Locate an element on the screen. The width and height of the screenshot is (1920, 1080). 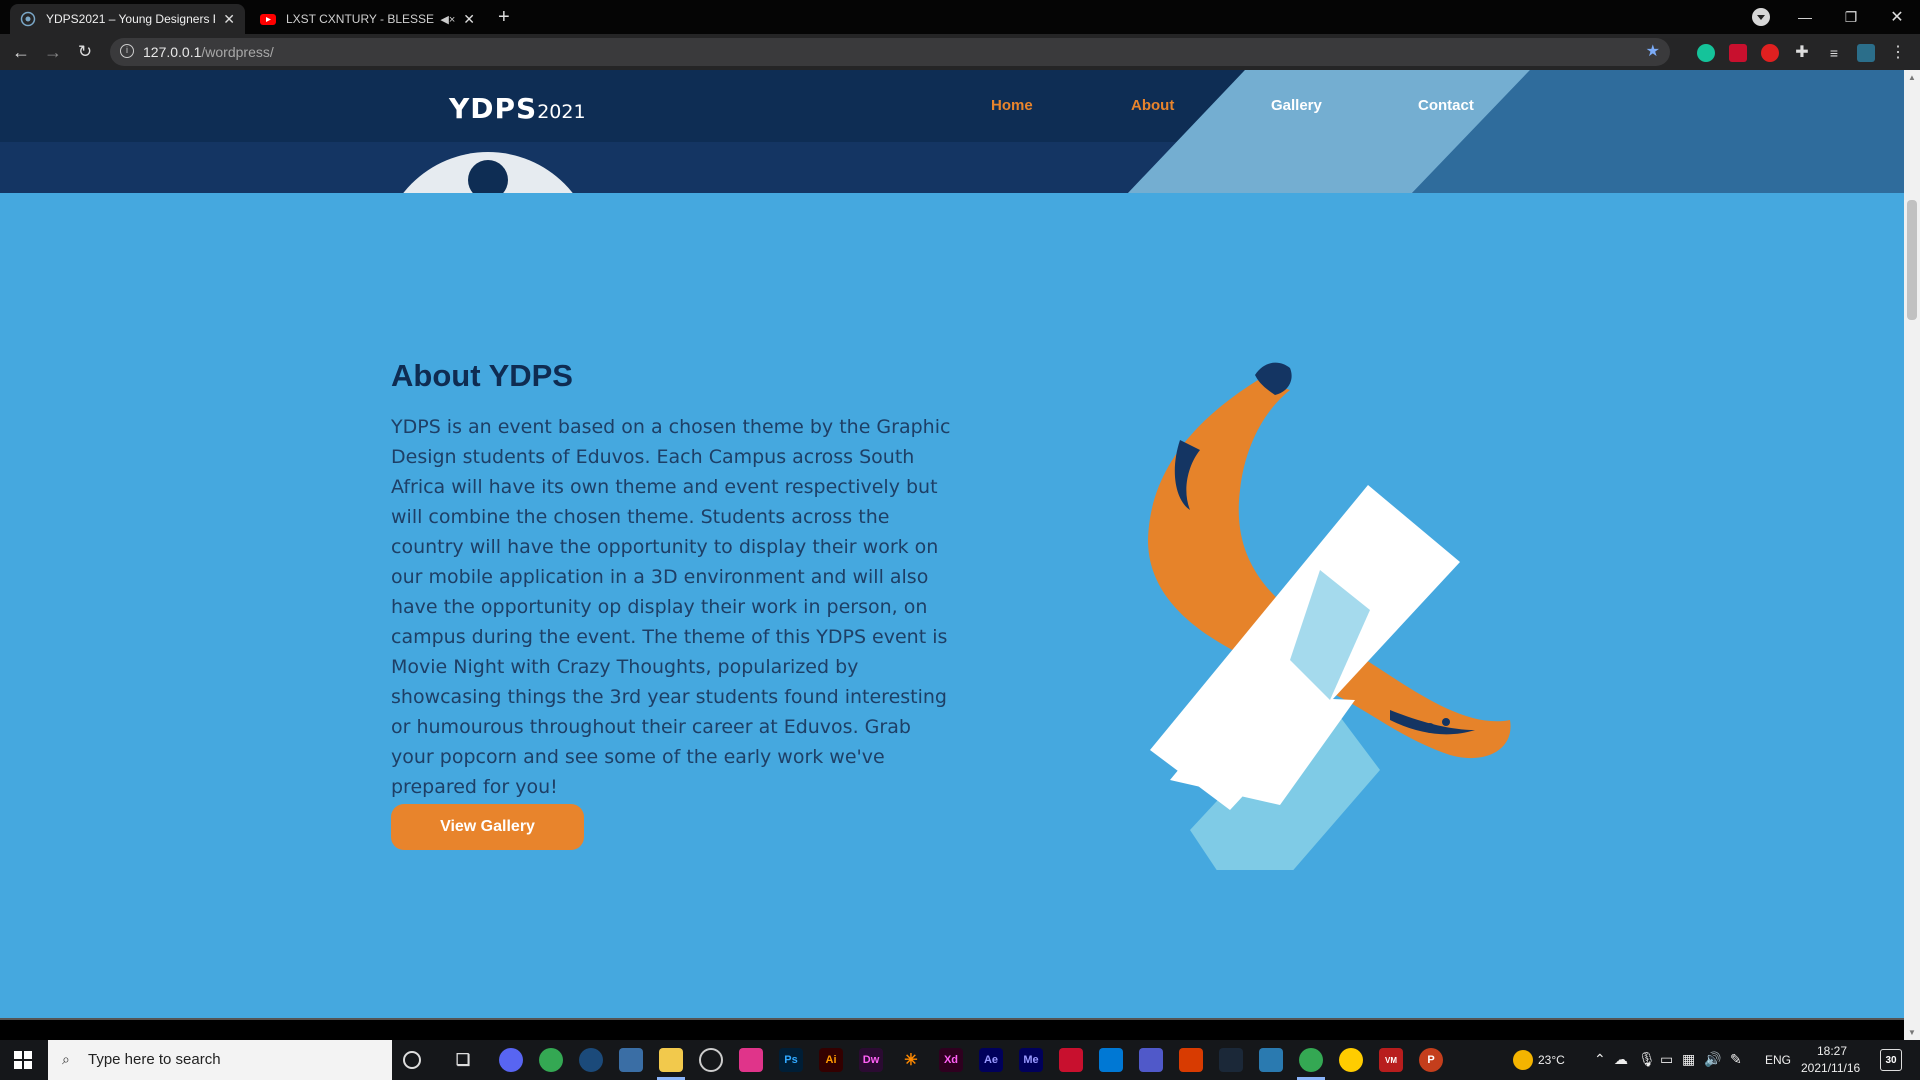
scrollbar-thumb is located at coordinates (1912, 260).